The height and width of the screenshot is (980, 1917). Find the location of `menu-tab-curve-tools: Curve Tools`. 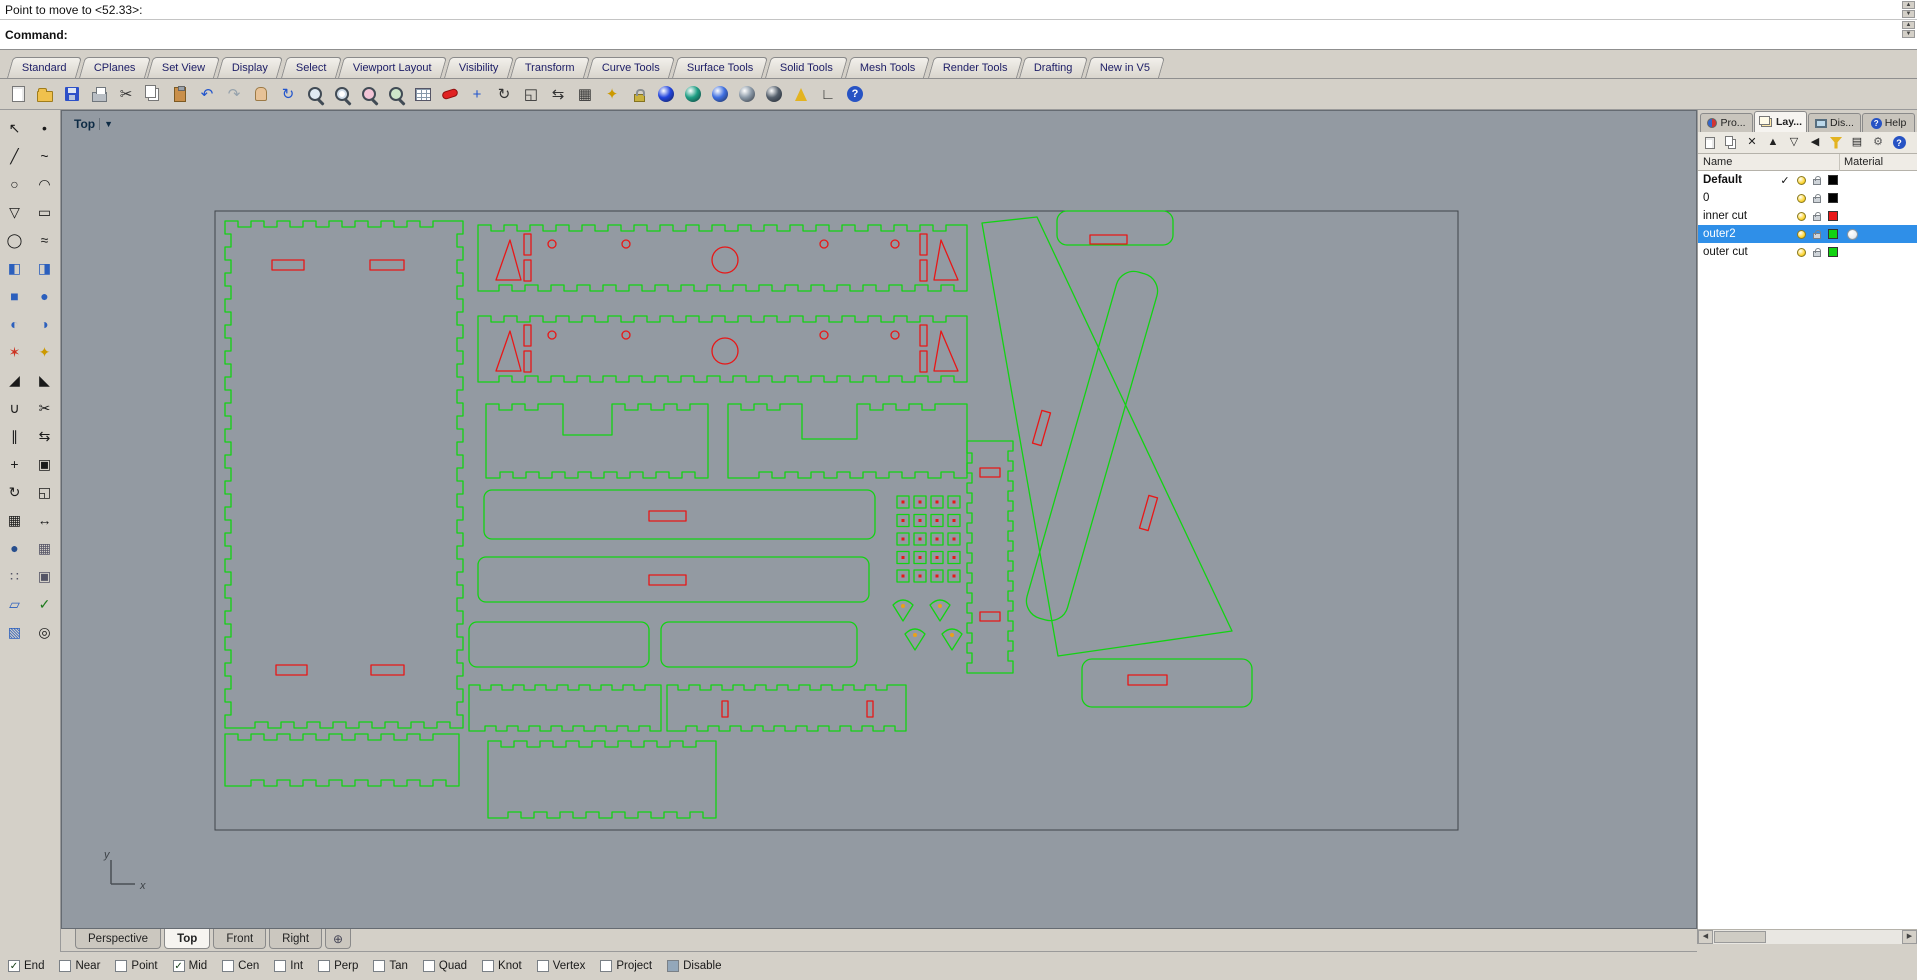

menu-tab-curve-tools: Curve Tools is located at coordinates (631, 67).